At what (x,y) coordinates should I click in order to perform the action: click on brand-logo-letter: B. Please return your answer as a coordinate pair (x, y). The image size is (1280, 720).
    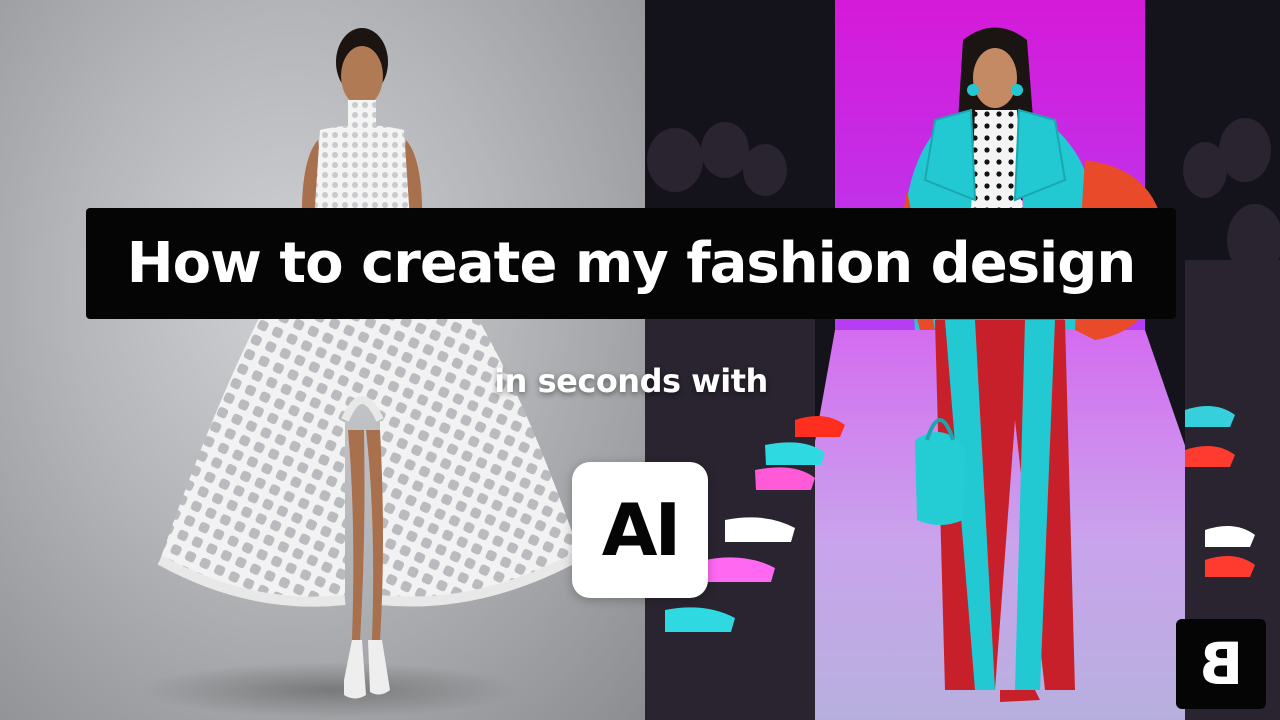
    Looking at the image, I should click on (1221, 664).